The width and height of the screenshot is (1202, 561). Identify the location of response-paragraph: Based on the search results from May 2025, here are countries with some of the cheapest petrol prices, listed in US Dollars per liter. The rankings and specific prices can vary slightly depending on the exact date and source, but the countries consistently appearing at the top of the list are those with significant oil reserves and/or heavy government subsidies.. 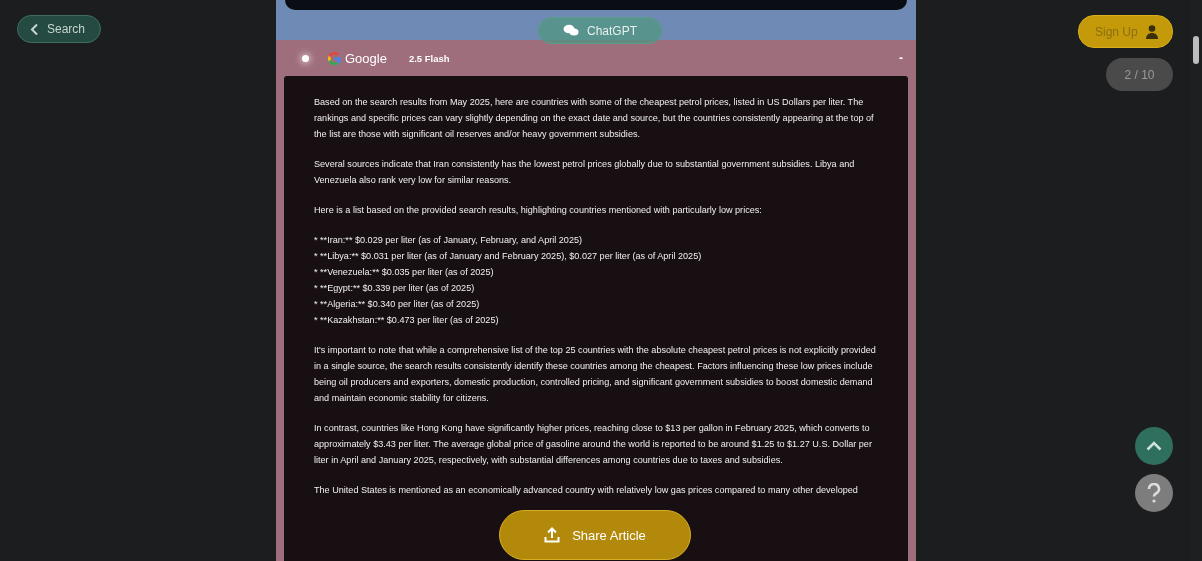
(594, 118).